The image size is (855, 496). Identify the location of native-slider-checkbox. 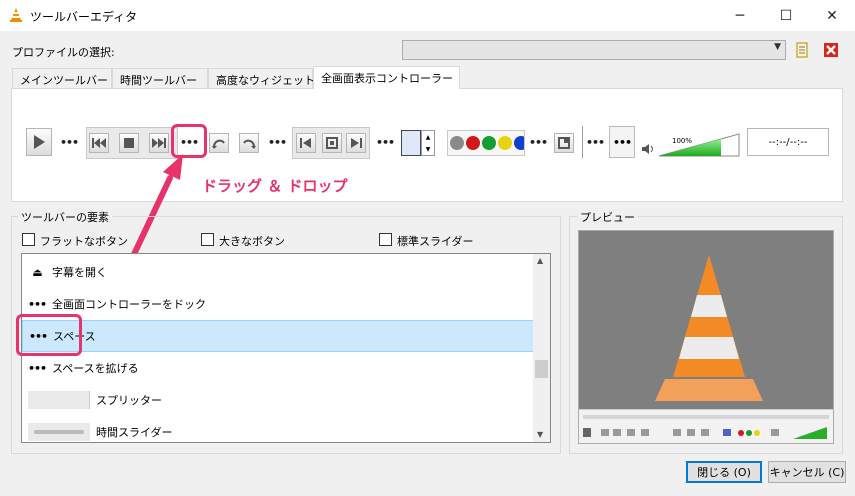
(385, 239).